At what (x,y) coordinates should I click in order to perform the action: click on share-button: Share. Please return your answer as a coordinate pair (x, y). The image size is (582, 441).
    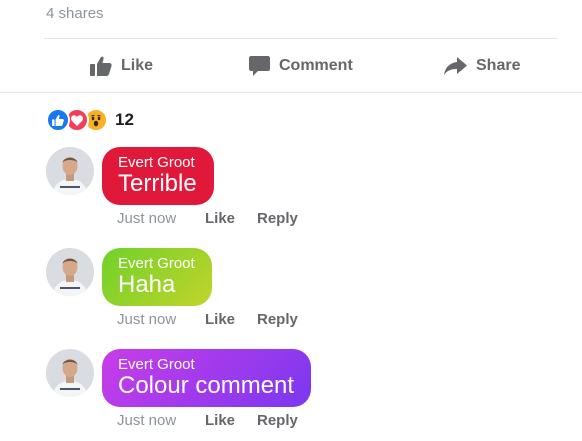
    Looking at the image, I should click on (482, 66).